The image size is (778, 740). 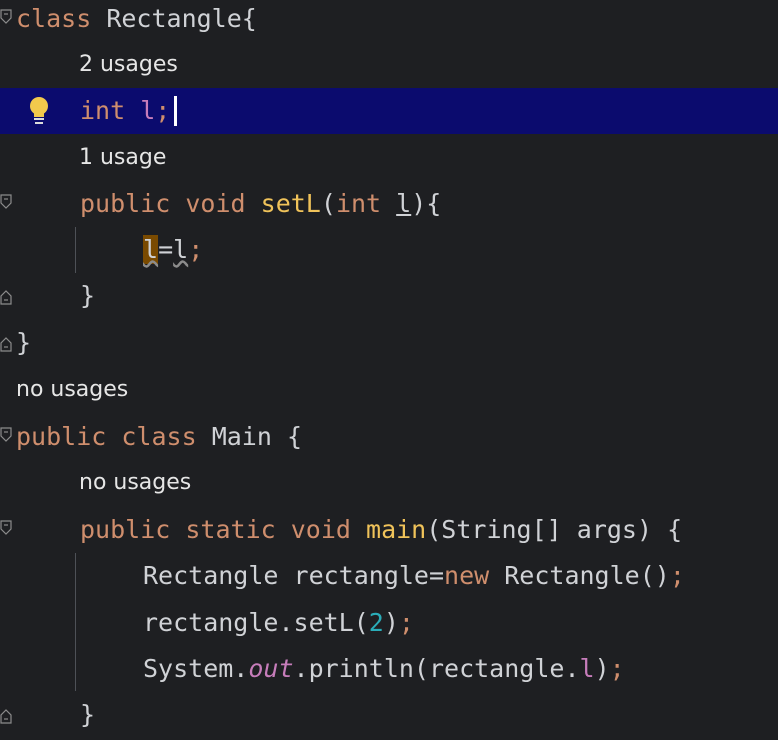 What do you see at coordinates (466, 575) in the screenshot?
I see `code-token: new` at bounding box center [466, 575].